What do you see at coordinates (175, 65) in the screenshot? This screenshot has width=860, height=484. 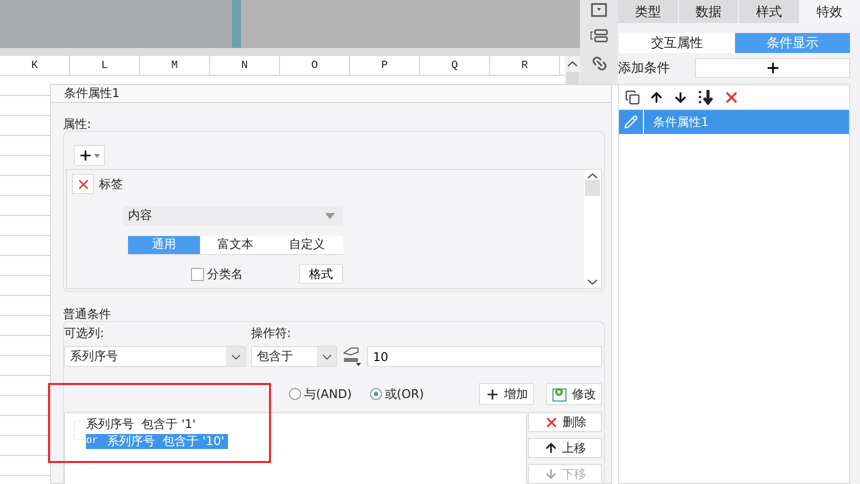 I see `column-header: M` at bounding box center [175, 65].